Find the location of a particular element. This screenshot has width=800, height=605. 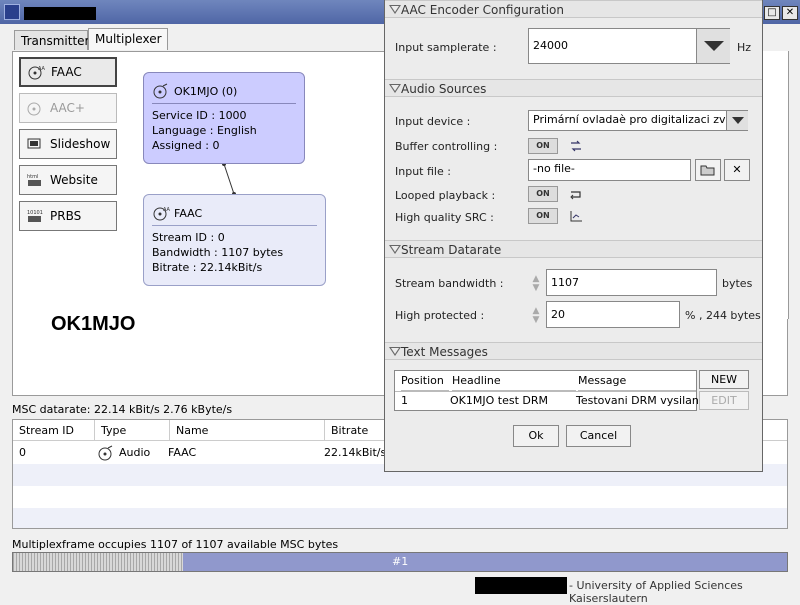

tab-multiplexer: Multiplexer is located at coordinates (128, 39).